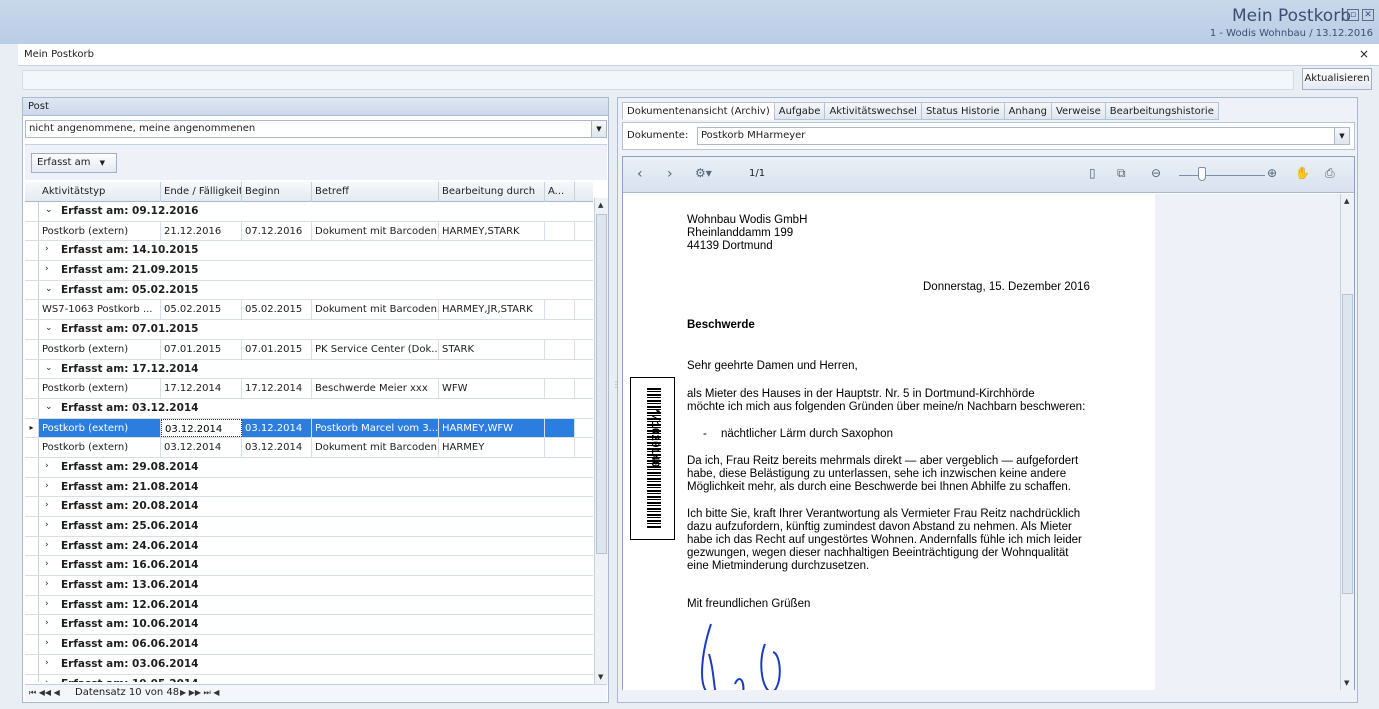 The width and height of the screenshot is (1379, 709). I want to click on group-row: › Erfasst am: 03.06.2014, so click(309, 664).